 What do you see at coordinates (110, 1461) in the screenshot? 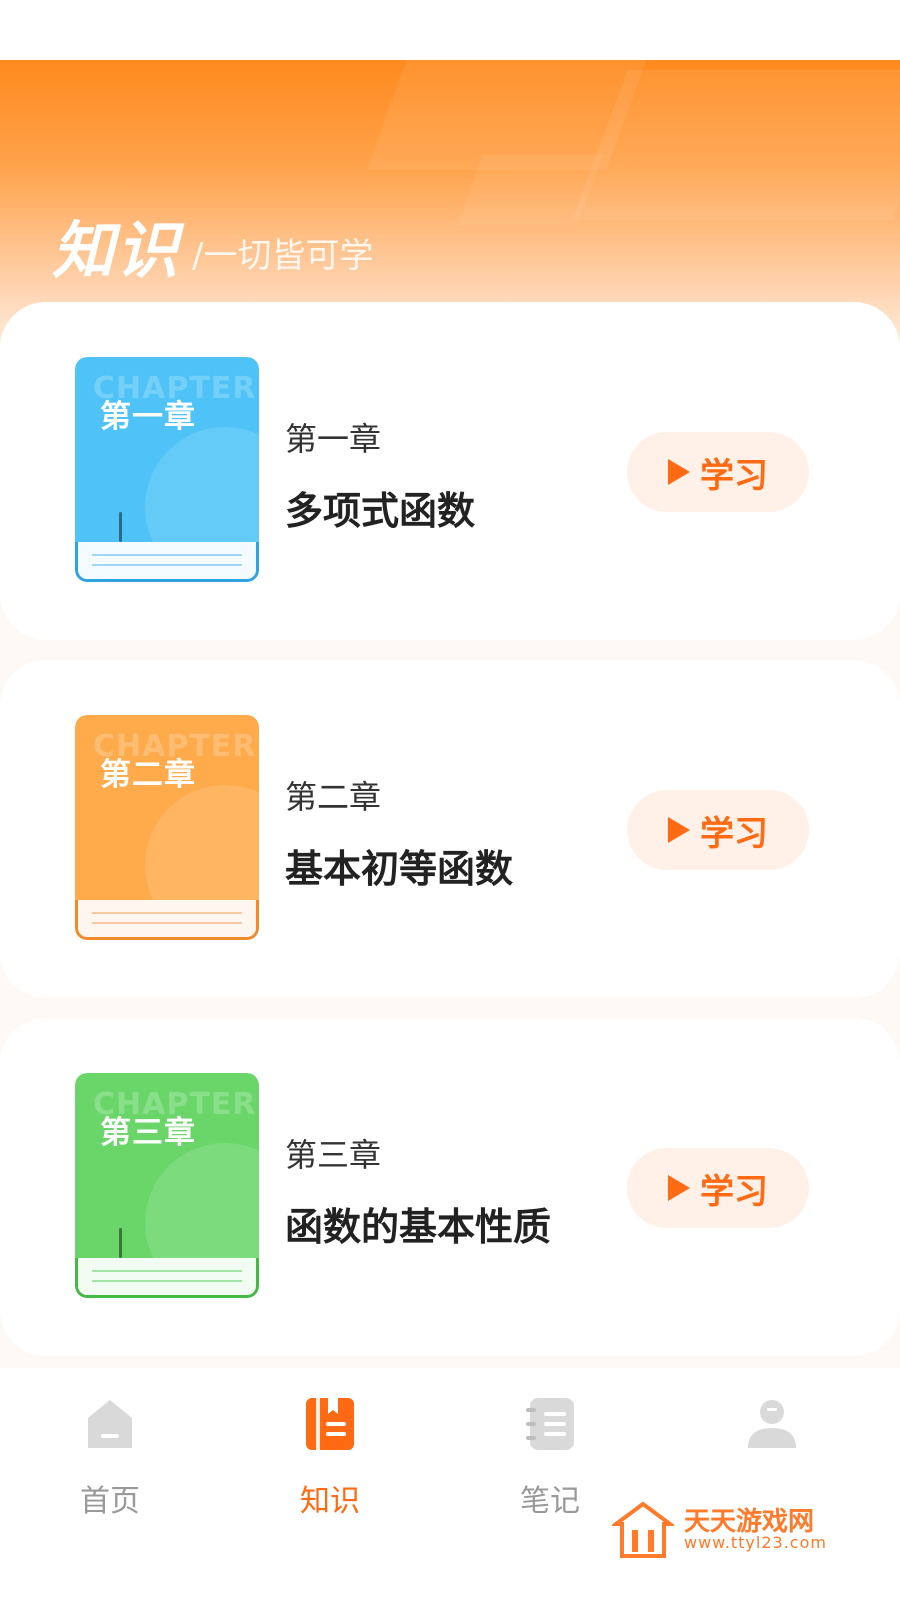
I see `tab-home: 首页` at bounding box center [110, 1461].